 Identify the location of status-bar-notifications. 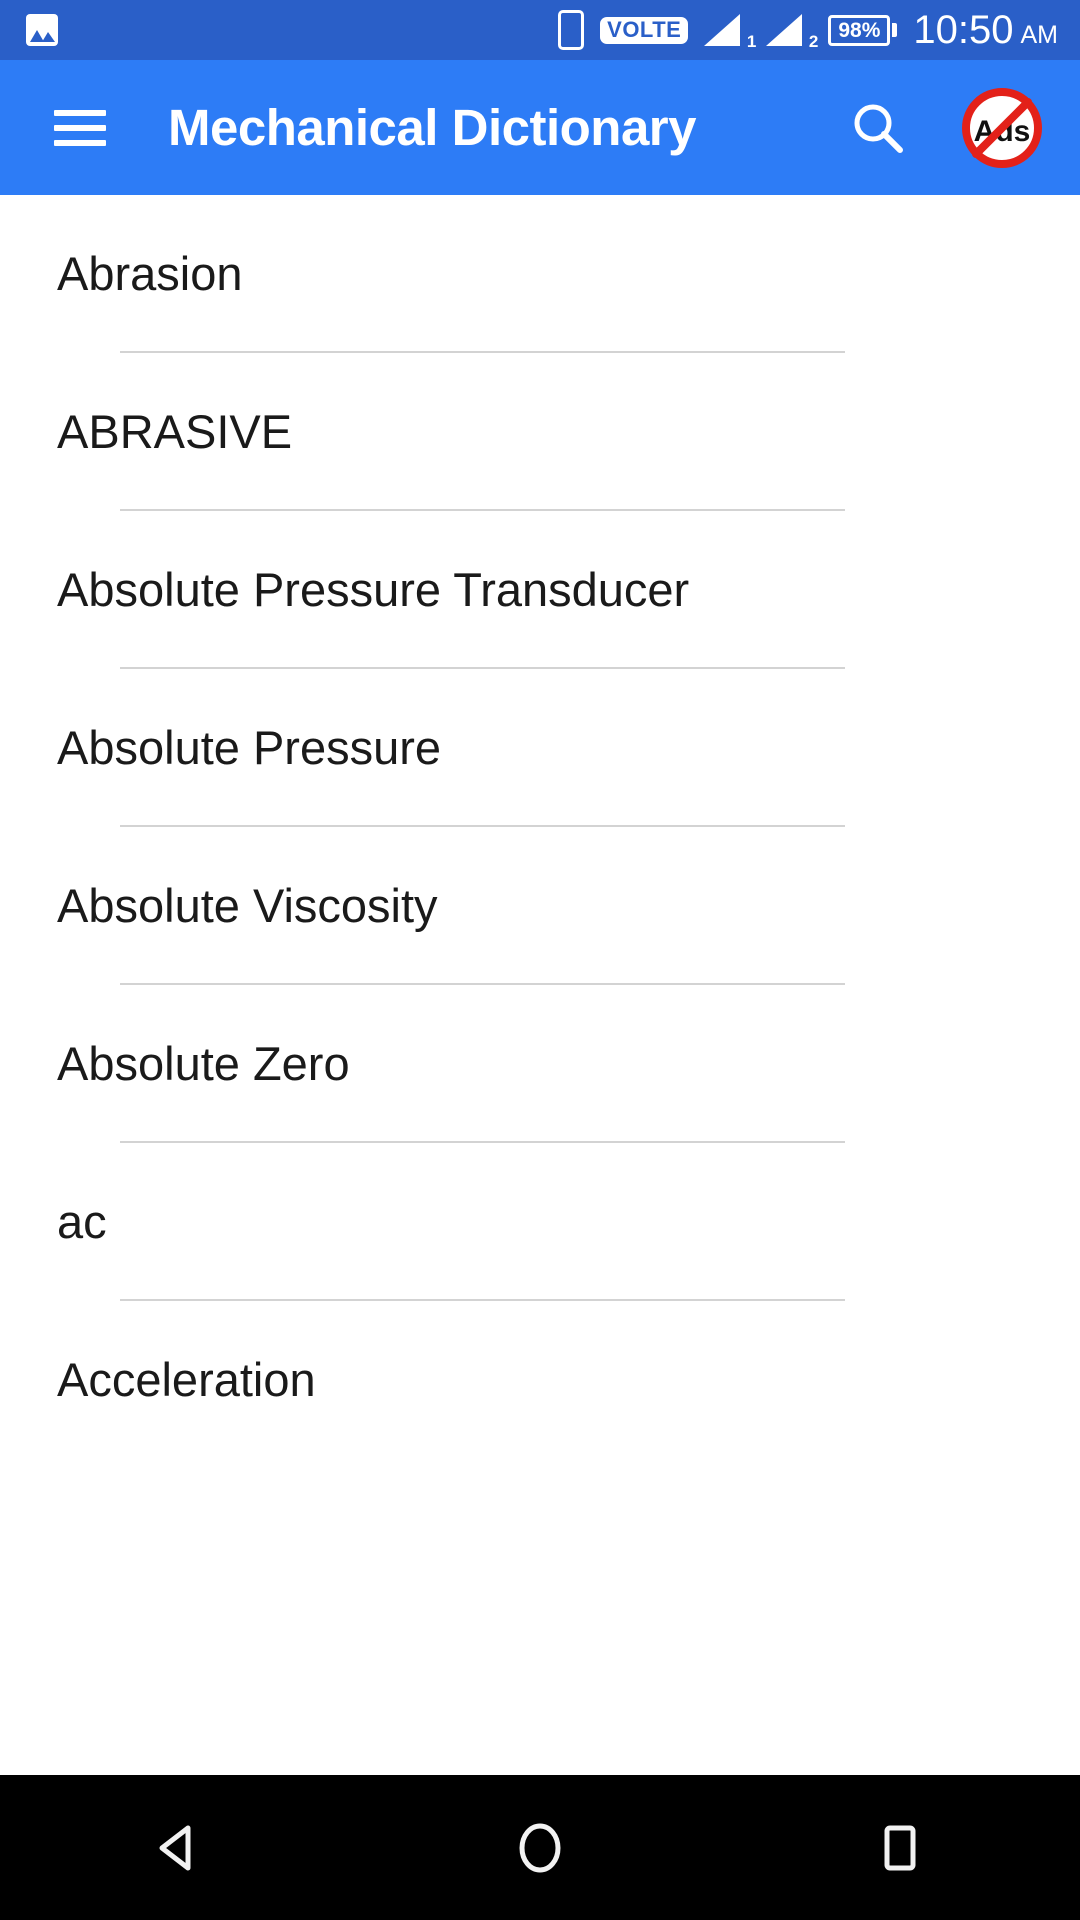
(29, 30).